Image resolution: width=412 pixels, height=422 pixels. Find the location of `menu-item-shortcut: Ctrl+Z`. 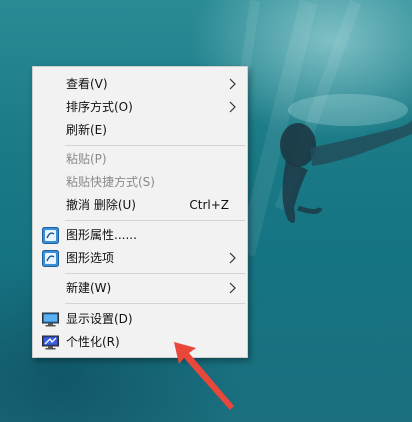

menu-item-shortcut: Ctrl+Z is located at coordinates (209, 205).